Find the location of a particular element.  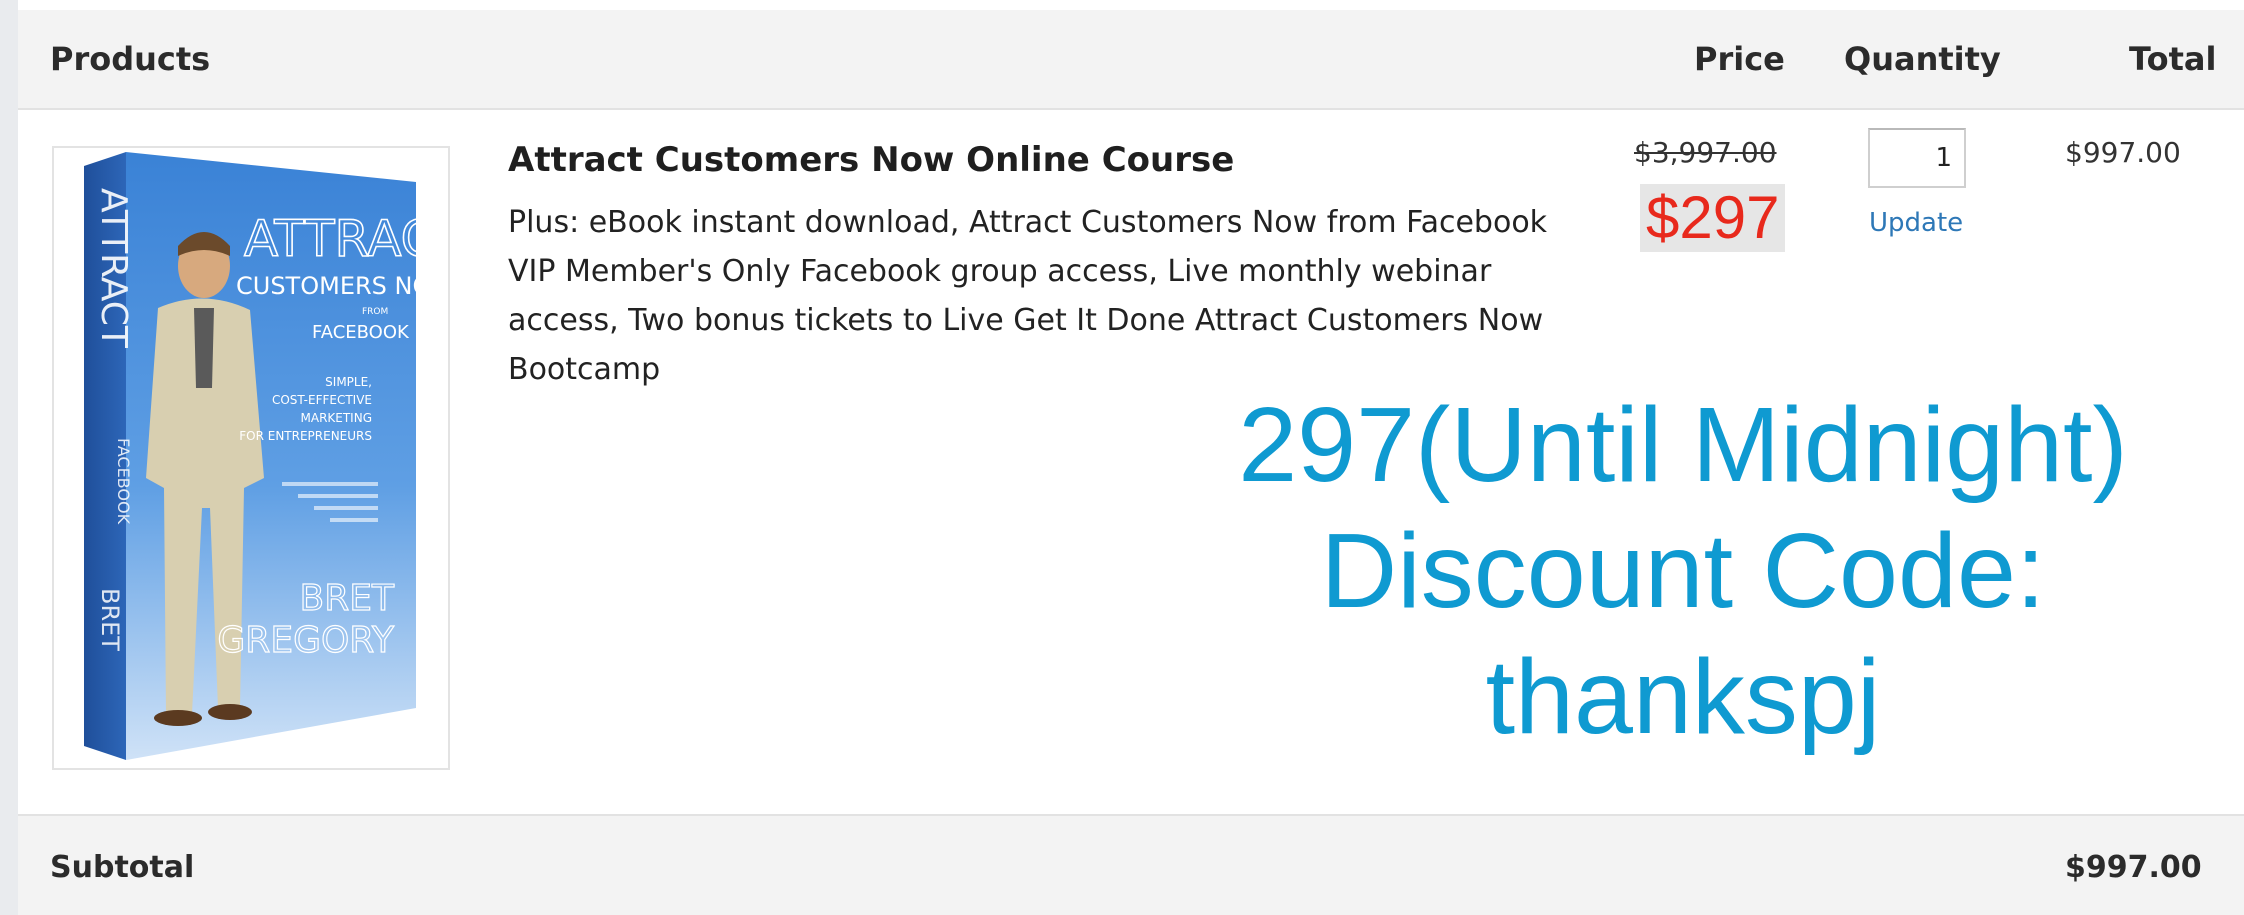

promo-line-2: Discount Code: is located at coordinates (1683, 571).